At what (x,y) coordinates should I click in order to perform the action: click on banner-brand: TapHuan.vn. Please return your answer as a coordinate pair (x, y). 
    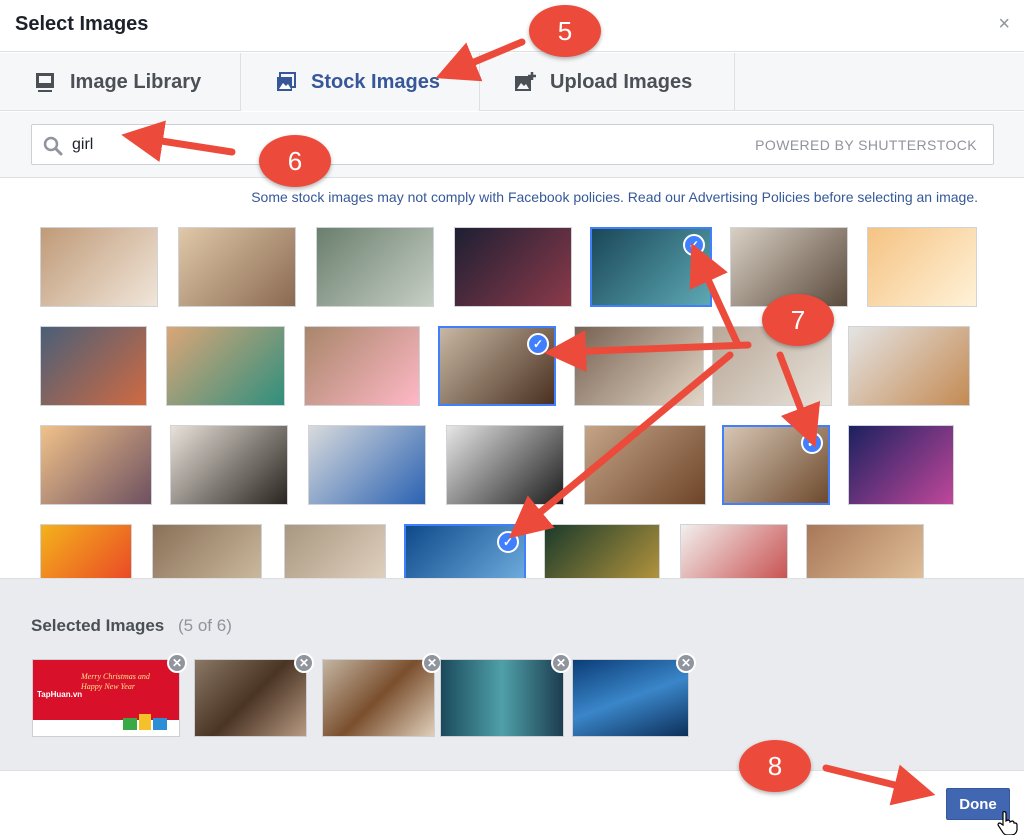
    Looking at the image, I should click on (60, 694).